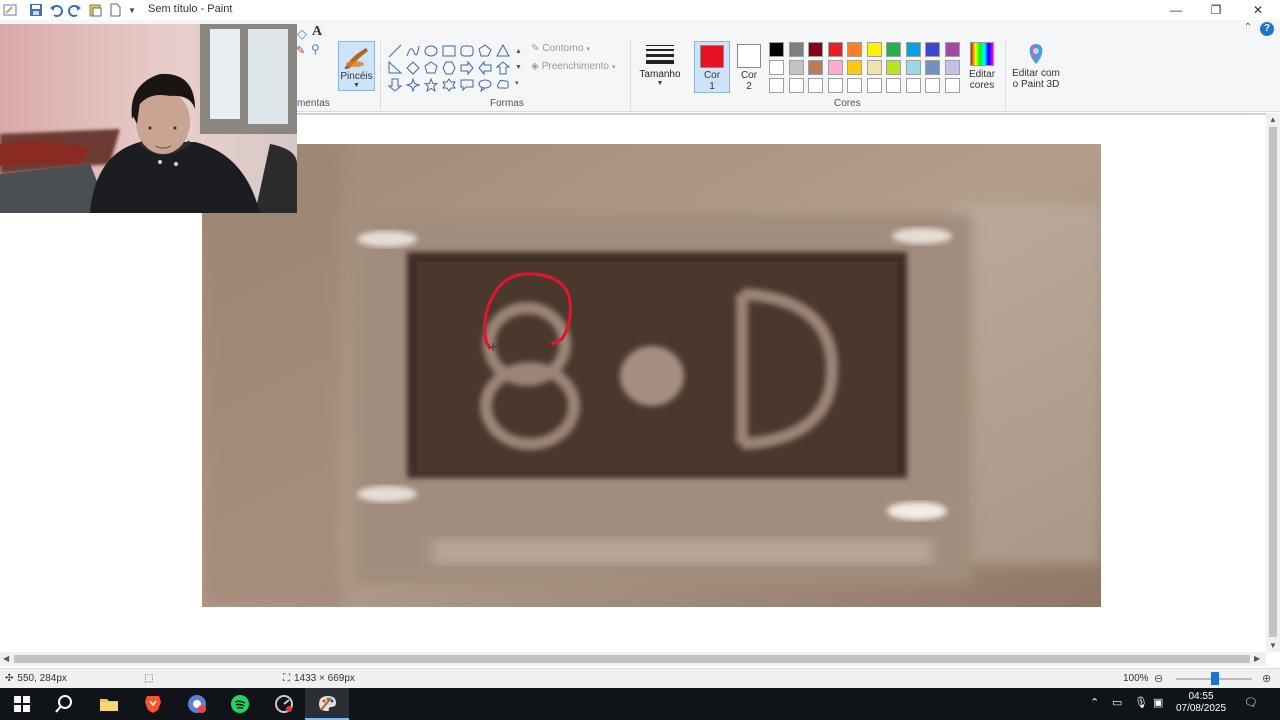  Describe the element at coordinates (503, 84) in the screenshot. I see `cloud-callout-shape-icon` at that location.